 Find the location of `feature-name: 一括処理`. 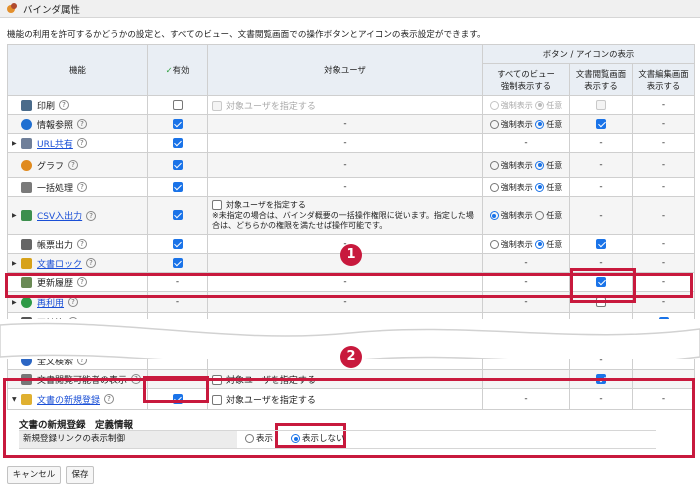

feature-name: 一括処理 is located at coordinates (55, 188).